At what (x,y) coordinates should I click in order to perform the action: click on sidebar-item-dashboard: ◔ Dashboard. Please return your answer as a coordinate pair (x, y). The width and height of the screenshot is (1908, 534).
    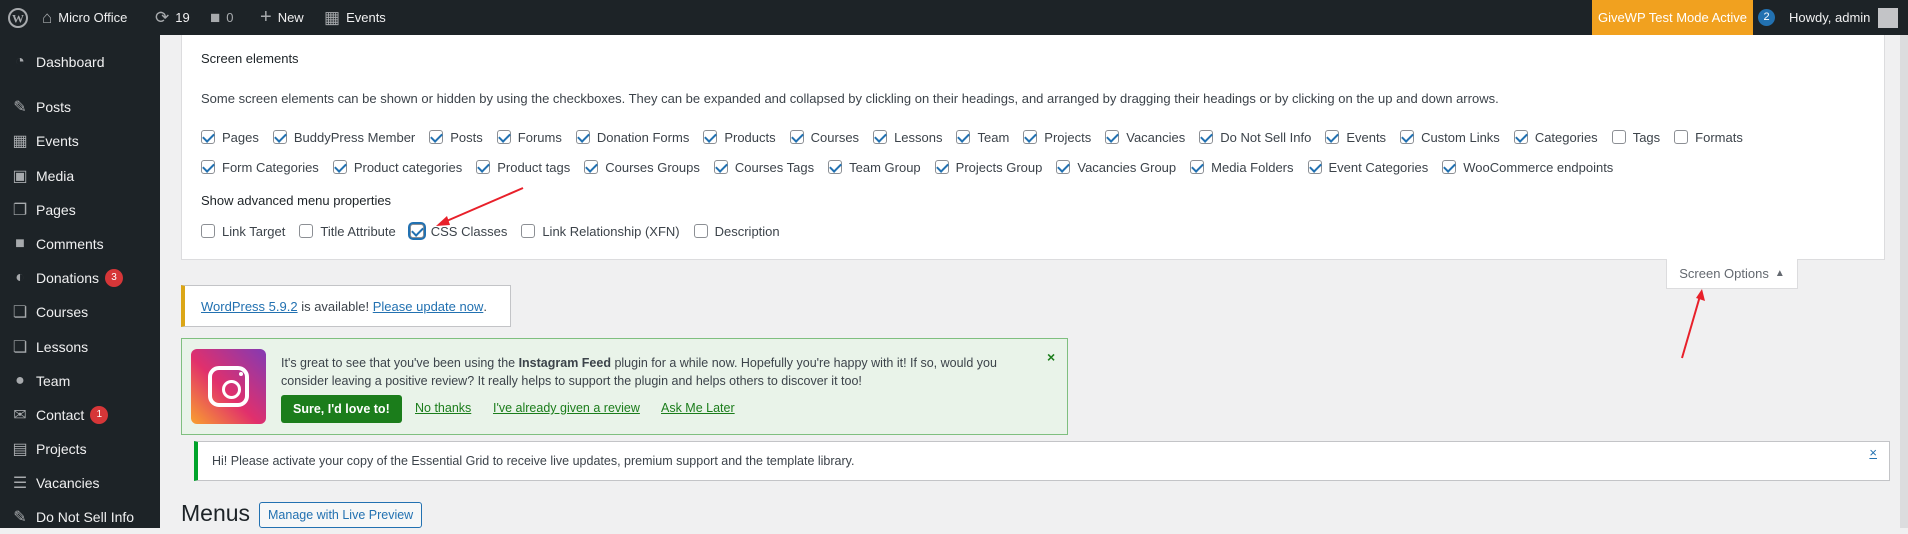
    Looking at the image, I should click on (80, 62).